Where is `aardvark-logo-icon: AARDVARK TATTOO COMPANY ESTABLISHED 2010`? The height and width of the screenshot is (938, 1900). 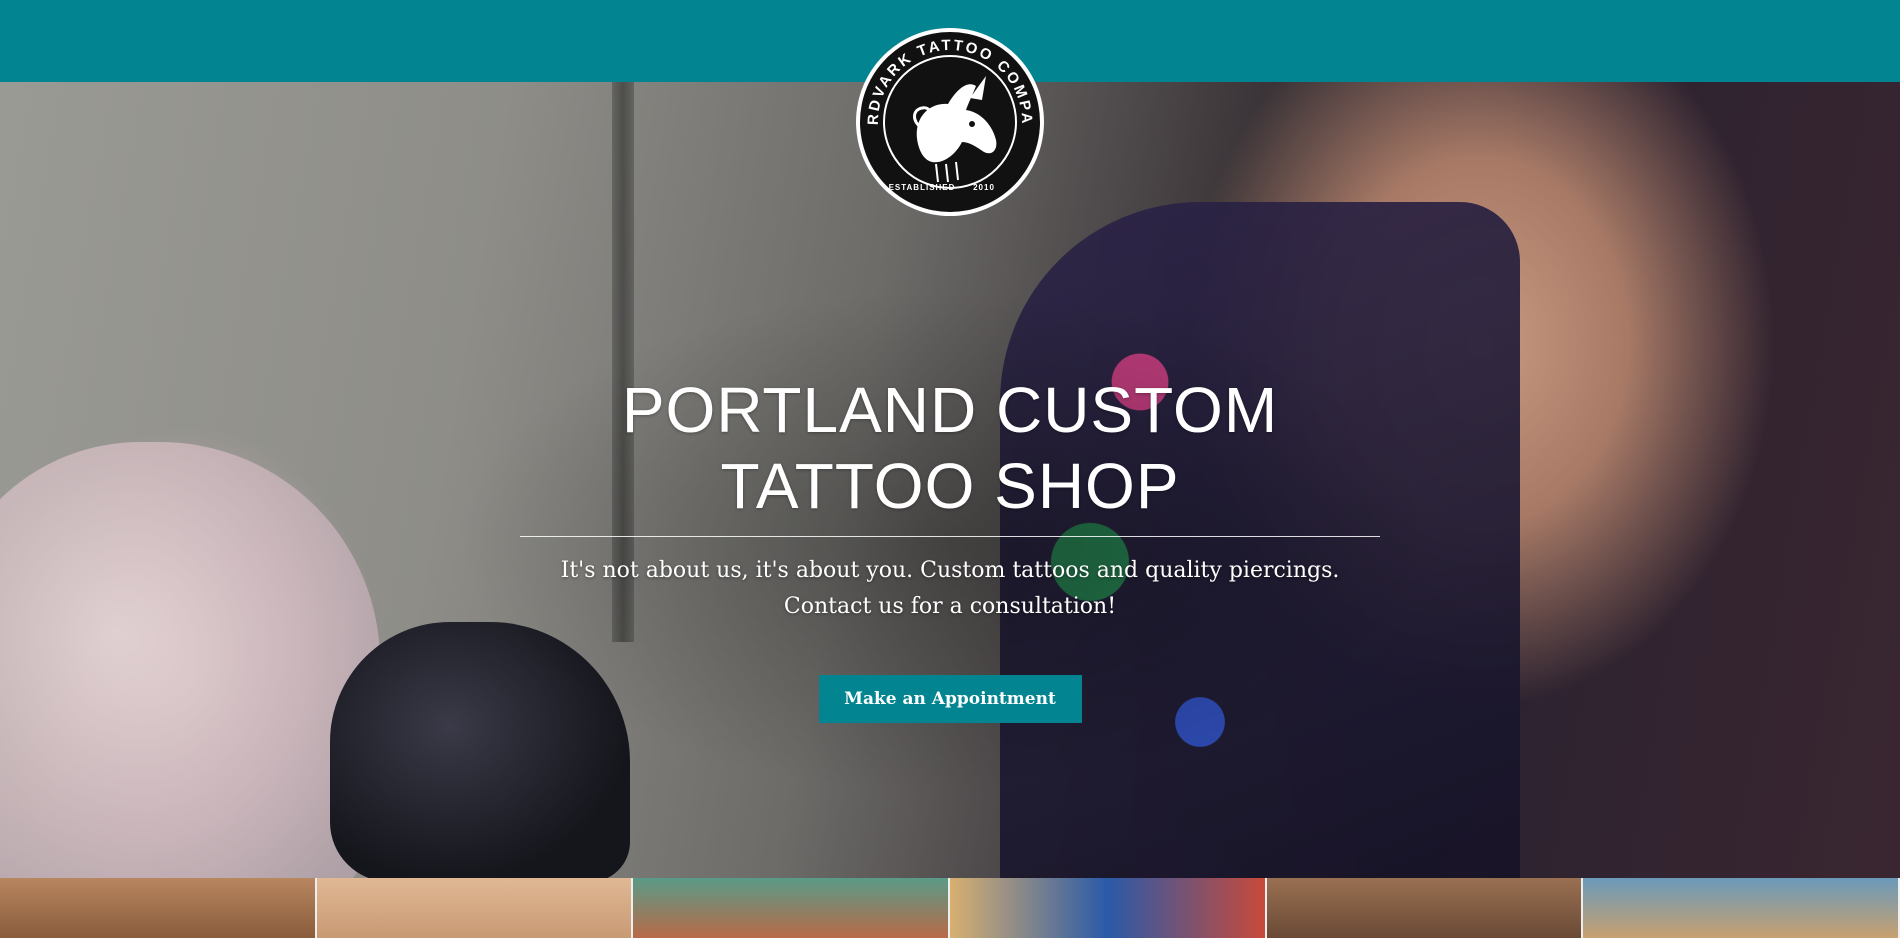
aardvark-logo-icon: AARDVARK TATTOO COMPANY ESTABLISHED 2010 is located at coordinates (944, 113).